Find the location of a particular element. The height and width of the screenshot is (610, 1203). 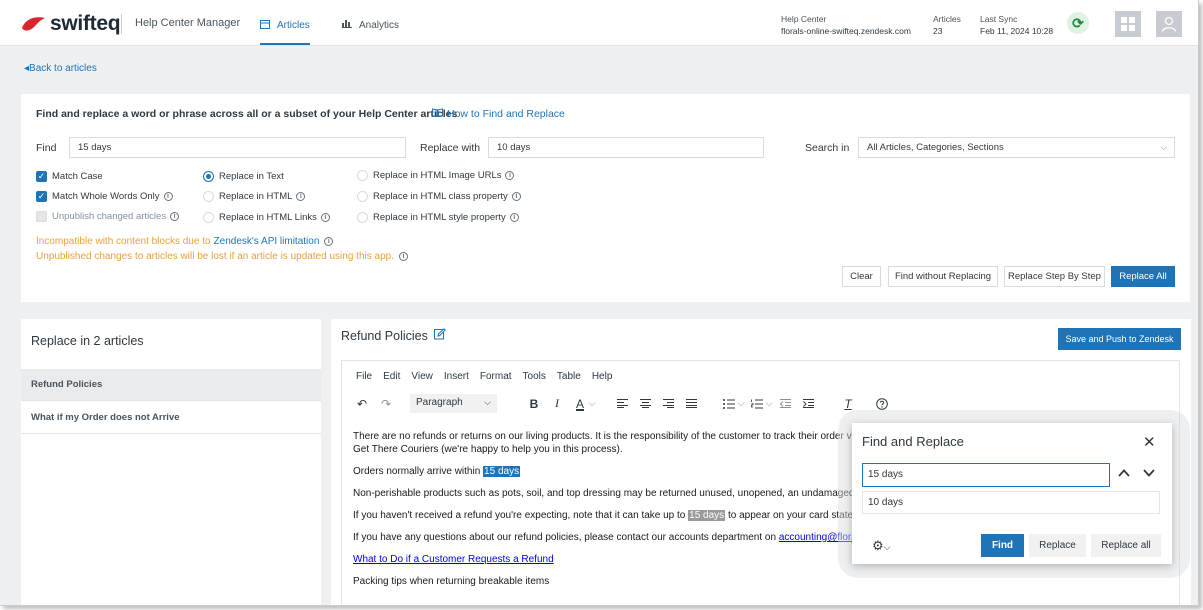

replace-step-by-step-button: Replace Step By Step is located at coordinates (1054, 276).